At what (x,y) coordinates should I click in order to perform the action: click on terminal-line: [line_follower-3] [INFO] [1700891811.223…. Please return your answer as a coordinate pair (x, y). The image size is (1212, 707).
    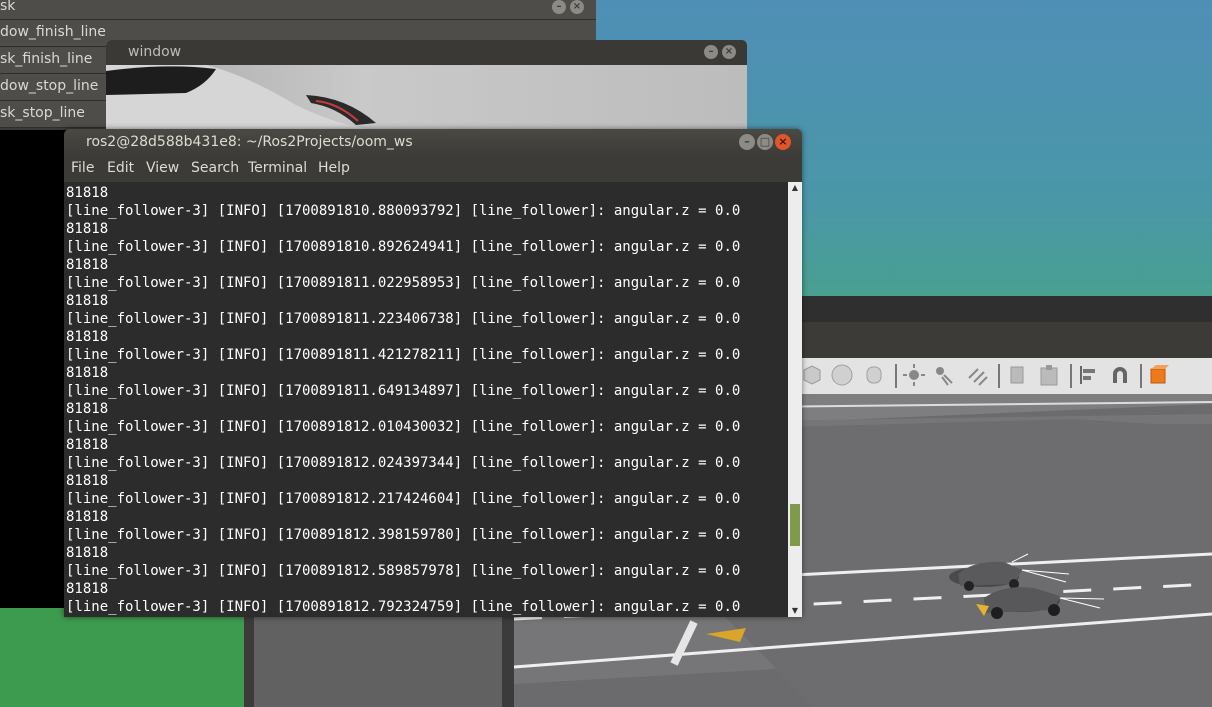
    Looking at the image, I should click on (403, 319).